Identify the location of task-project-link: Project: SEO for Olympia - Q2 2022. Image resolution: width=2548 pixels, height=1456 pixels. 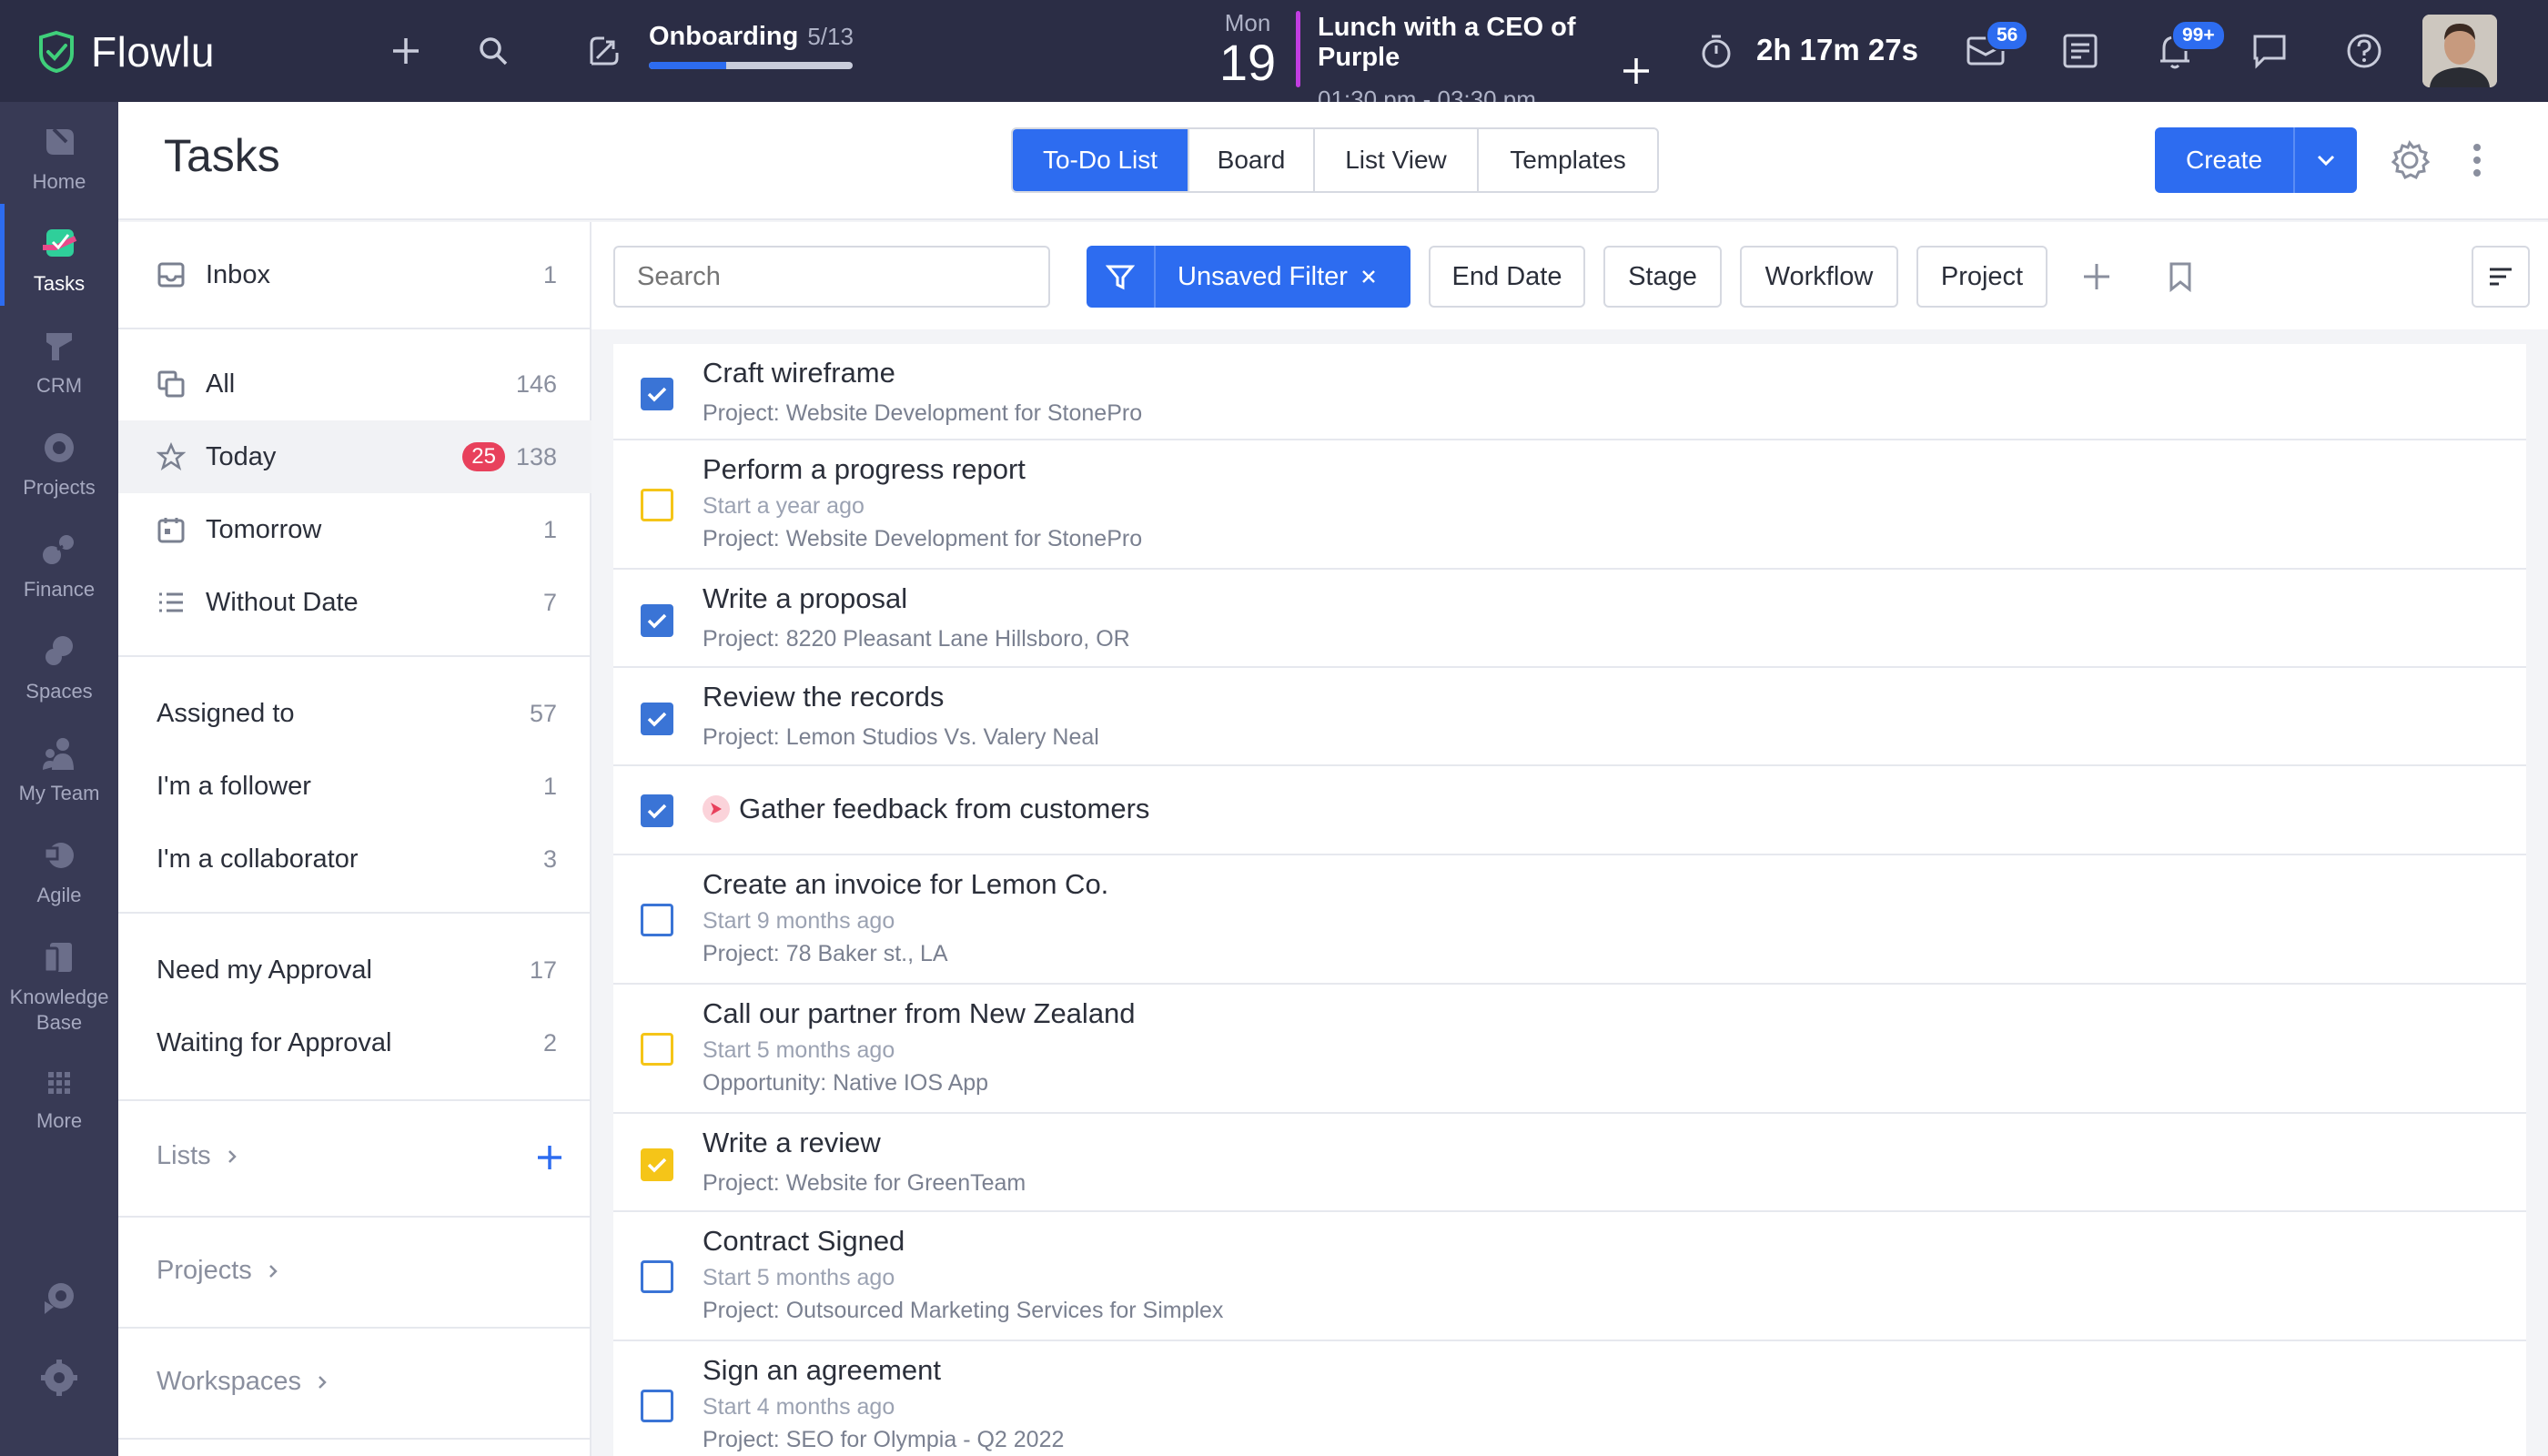
(884, 1440).